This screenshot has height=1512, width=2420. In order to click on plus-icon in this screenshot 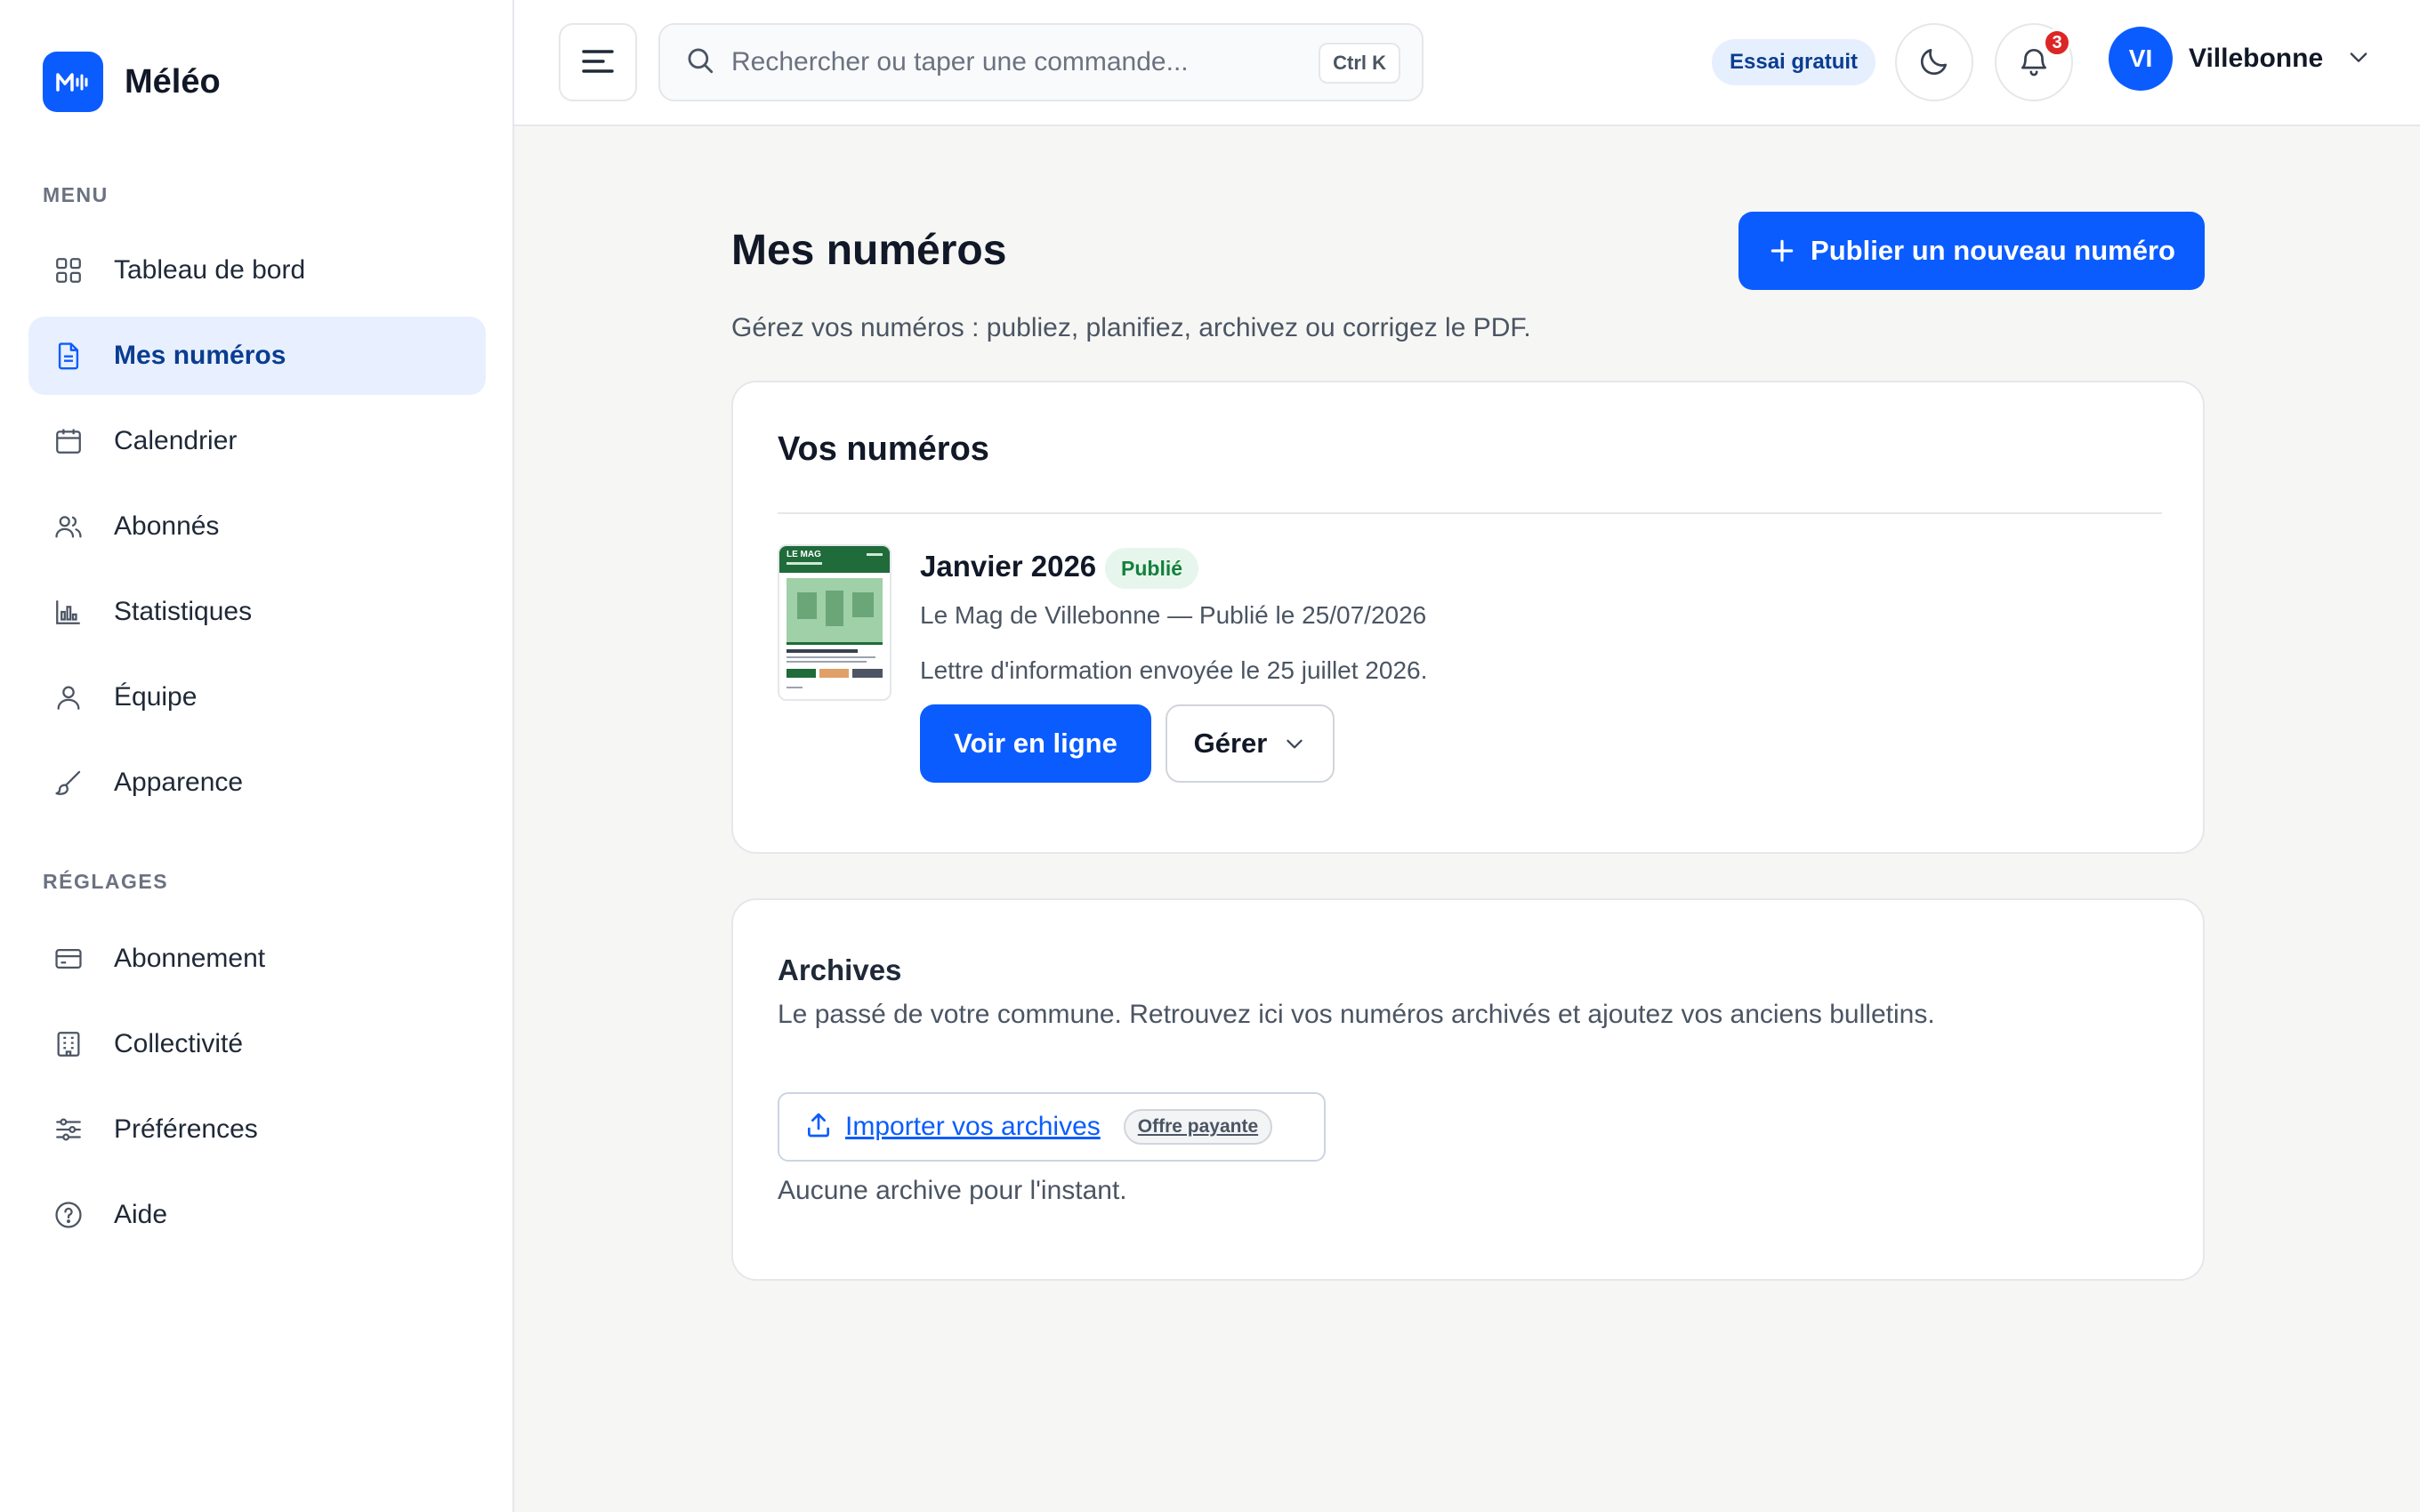, I will do `click(1782, 251)`.